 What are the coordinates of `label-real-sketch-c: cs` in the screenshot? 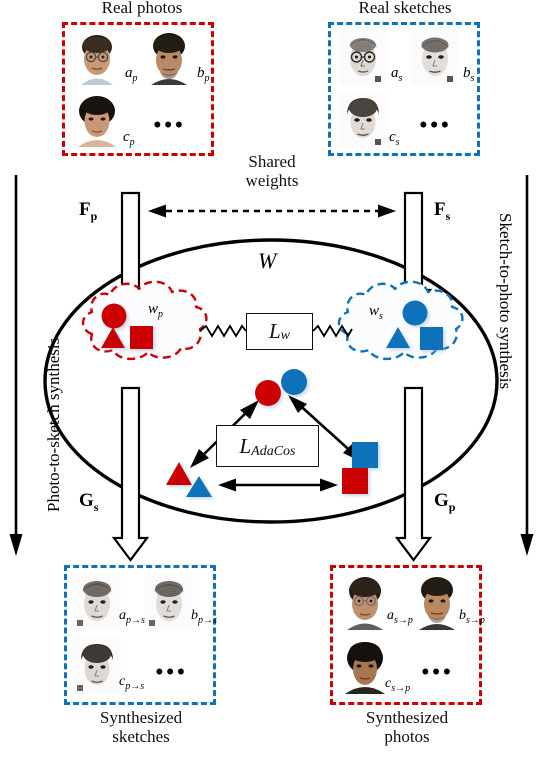 It's located at (394, 138).